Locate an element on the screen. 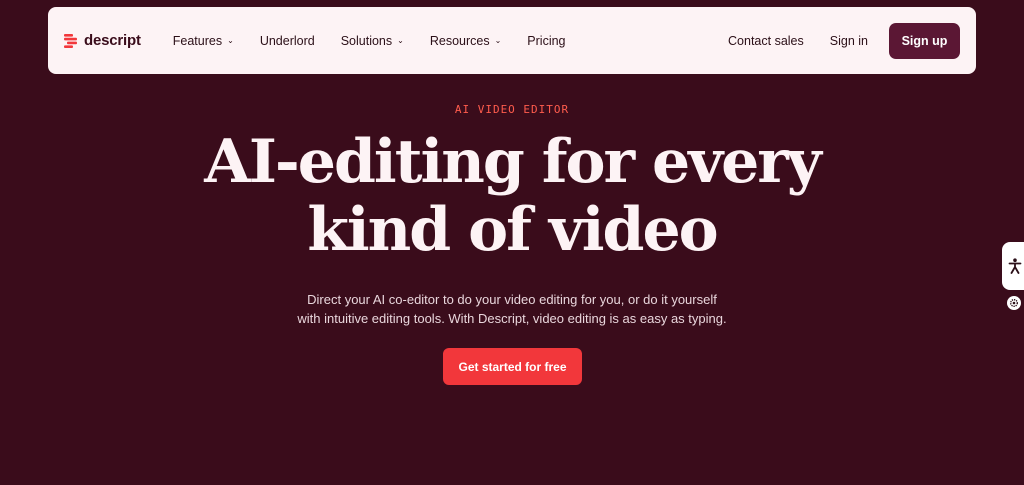  descript-logo: descript is located at coordinates (102, 40).